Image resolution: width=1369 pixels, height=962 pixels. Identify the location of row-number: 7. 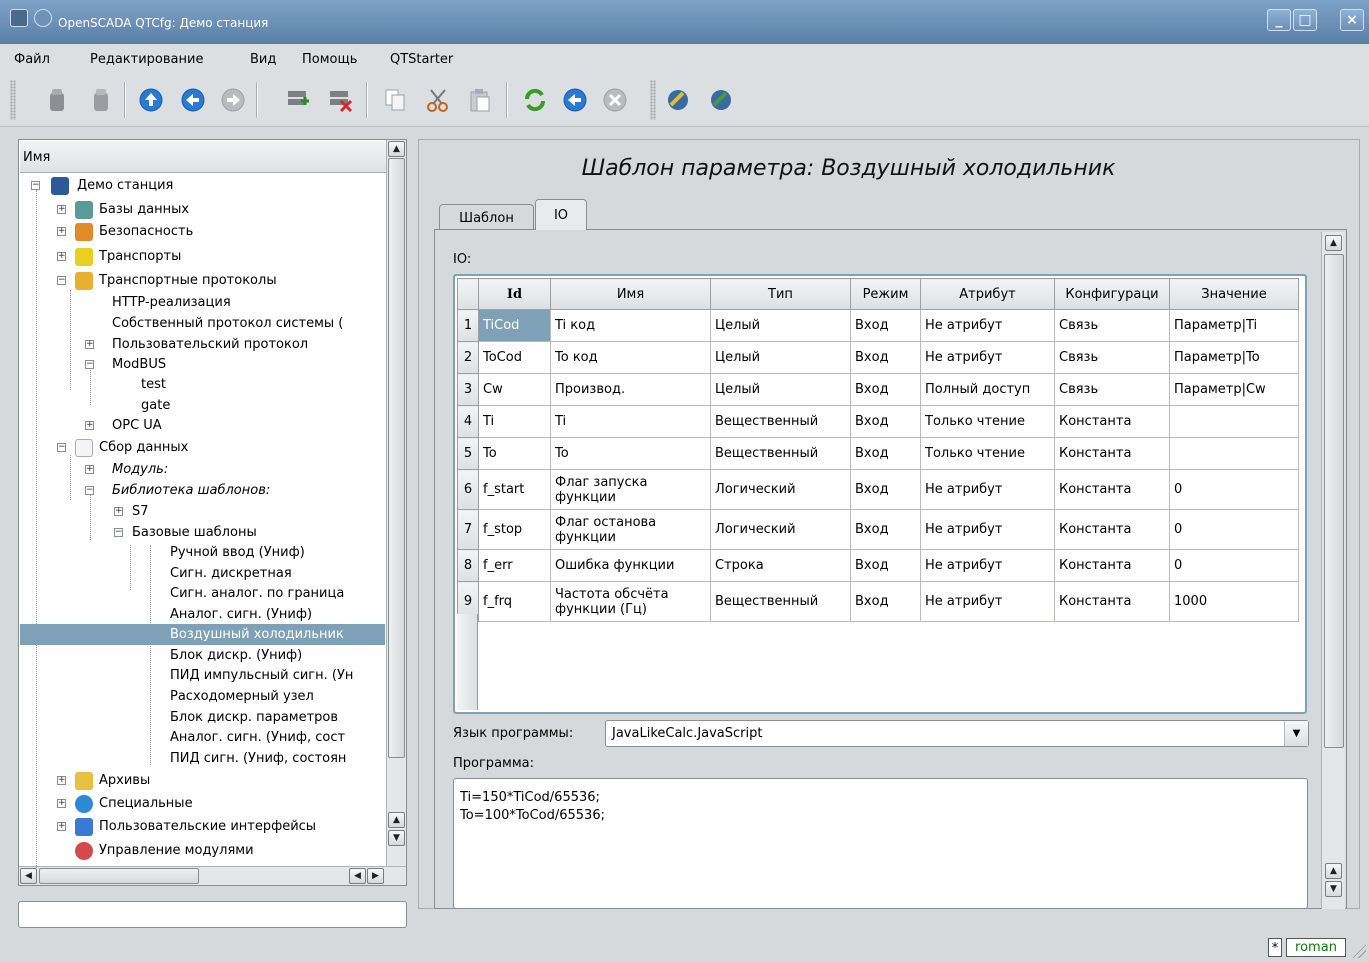
(468, 529).